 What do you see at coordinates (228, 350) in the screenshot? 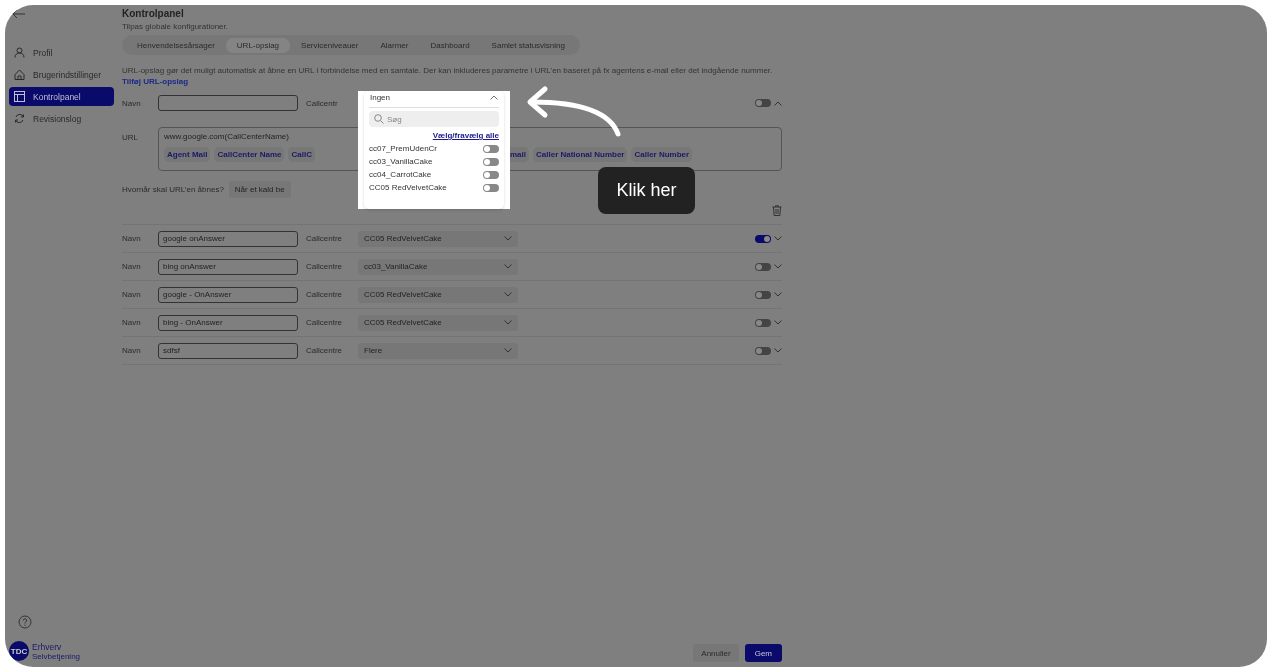
I see `name-input: sdfsf` at bounding box center [228, 350].